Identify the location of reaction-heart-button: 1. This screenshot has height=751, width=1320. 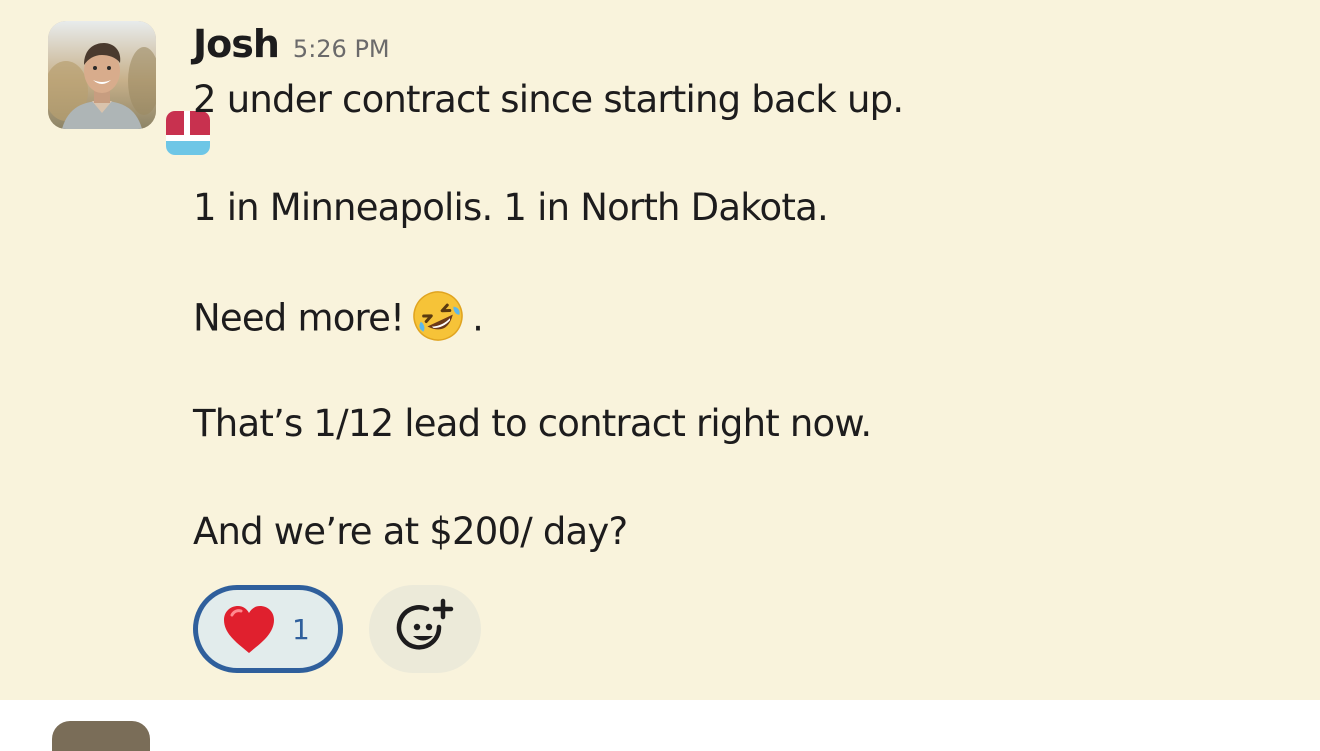
(268, 629).